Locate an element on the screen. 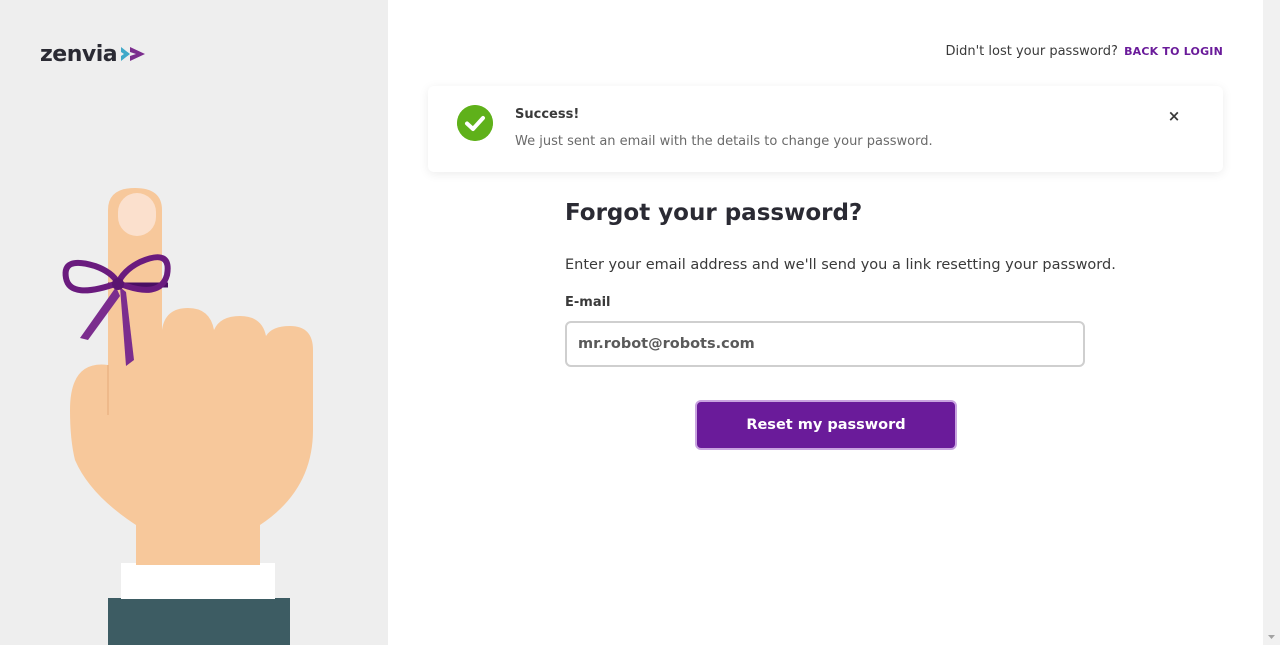 This screenshot has height=645, width=1280. logo-text: zenvia is located at coordinates (79, 54).